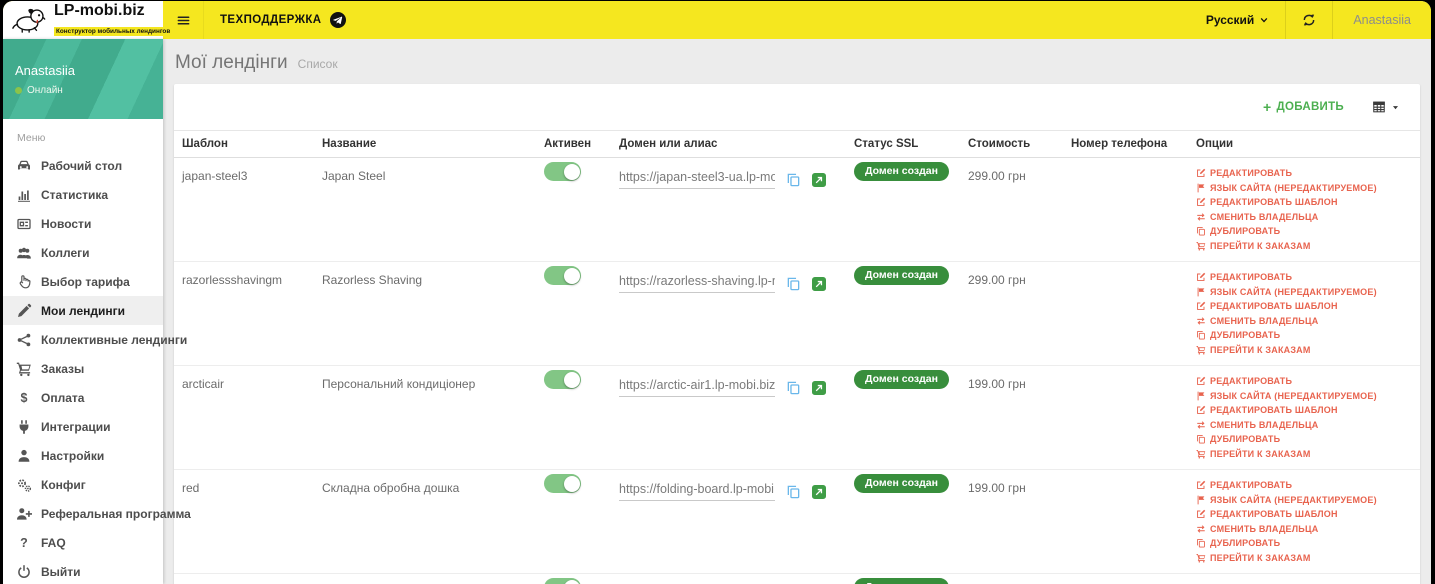  What do you see at coordinates (797, 107) in the screenshot?
I see `card-actions: + ДОБАВИТЬ` at bounding box center [797, 107].